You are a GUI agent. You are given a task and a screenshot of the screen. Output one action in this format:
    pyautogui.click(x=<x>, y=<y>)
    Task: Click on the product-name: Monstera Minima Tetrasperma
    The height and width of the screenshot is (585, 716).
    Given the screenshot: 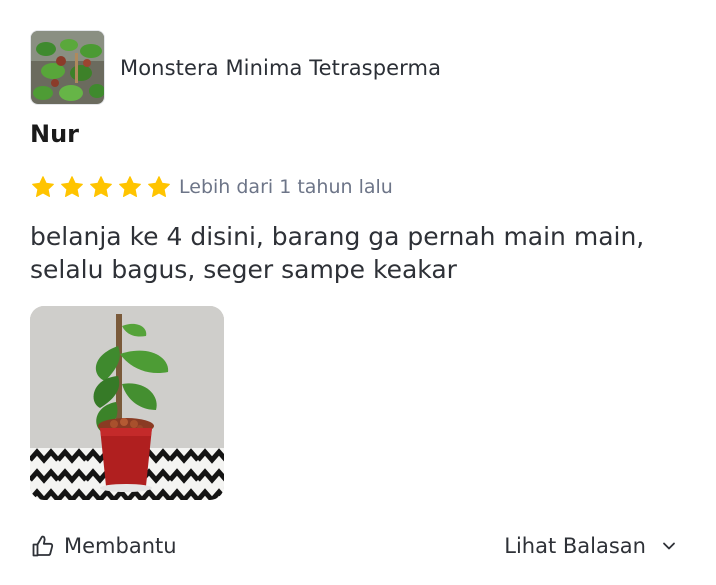 What is the action you would take?
    pyautogui.click(x=280, y=68)
    